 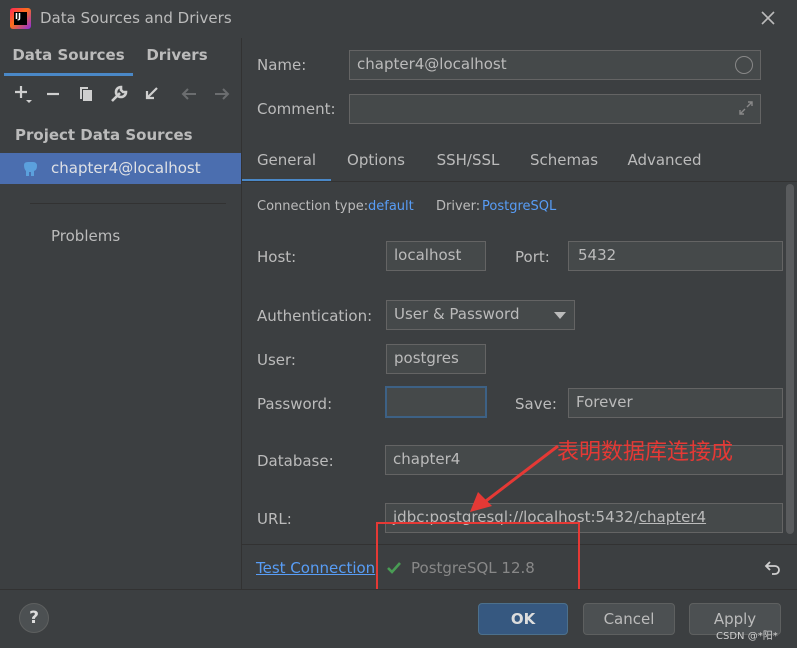 What do you see at coordinates (457, 314) in the screenshot?
I see `authentication-value: User & Password` at bounding box center [457, 314].